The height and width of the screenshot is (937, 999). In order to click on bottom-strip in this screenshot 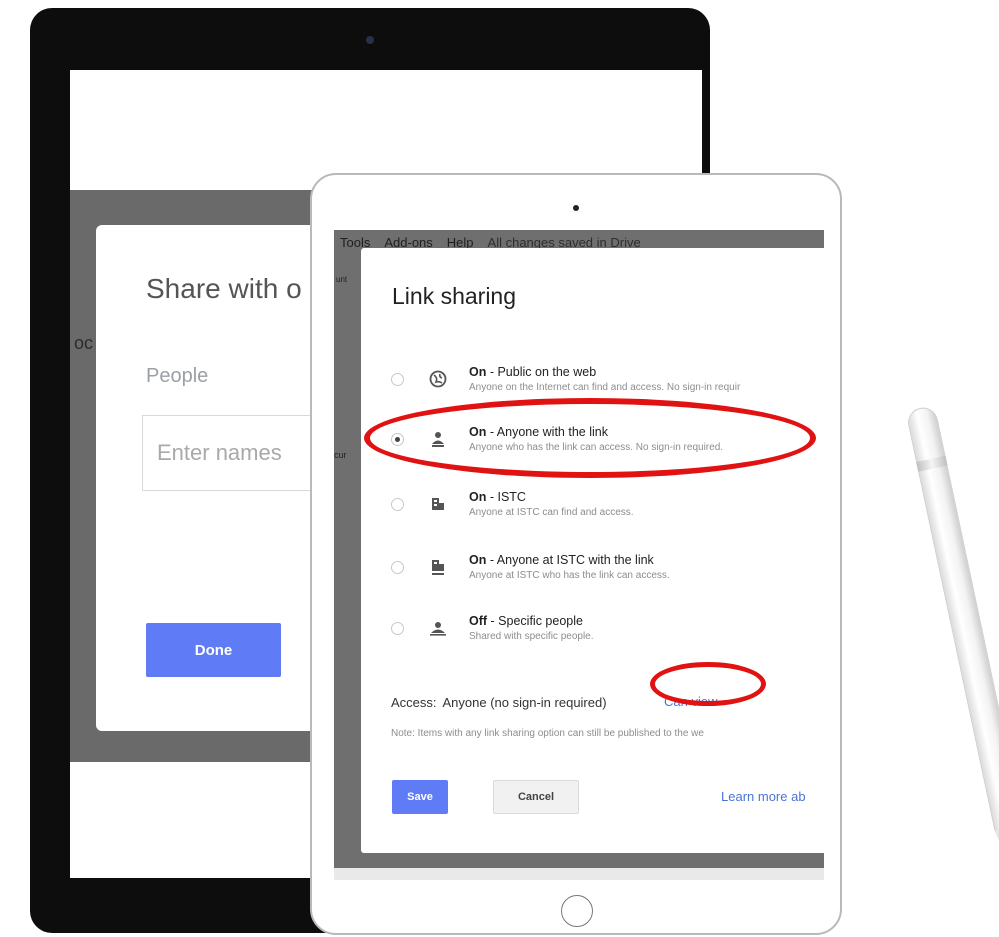, I will do `click(579, 874)`.